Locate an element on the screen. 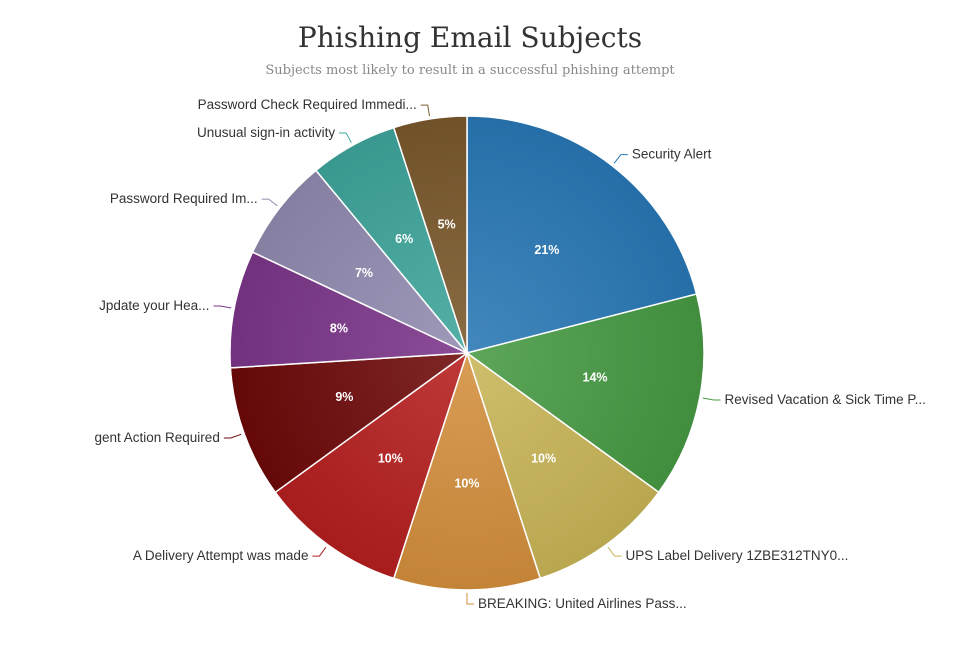  slice-percent-label: 6% is located at coordinates (404, 239).